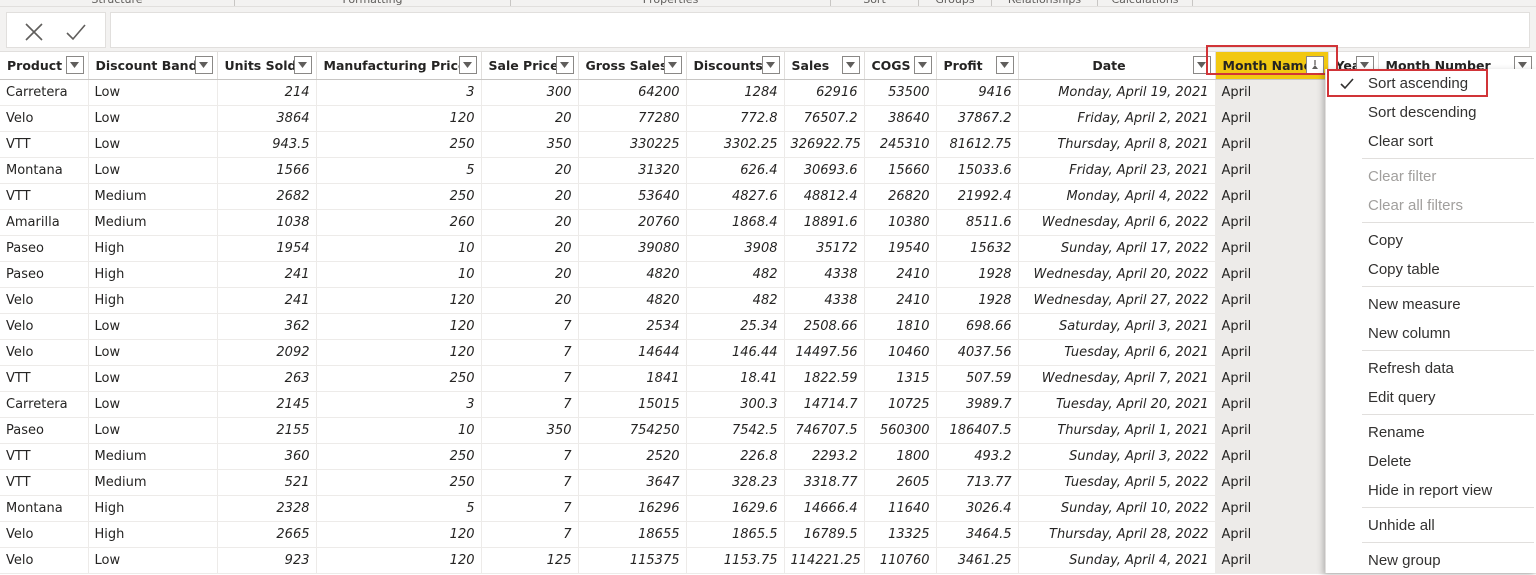 This screenshot has height=575, width=1536. What do you see at coordinates (900, 222) in the screenshot?
I see `table-cell: 10380` at bounding box center [900, 222].